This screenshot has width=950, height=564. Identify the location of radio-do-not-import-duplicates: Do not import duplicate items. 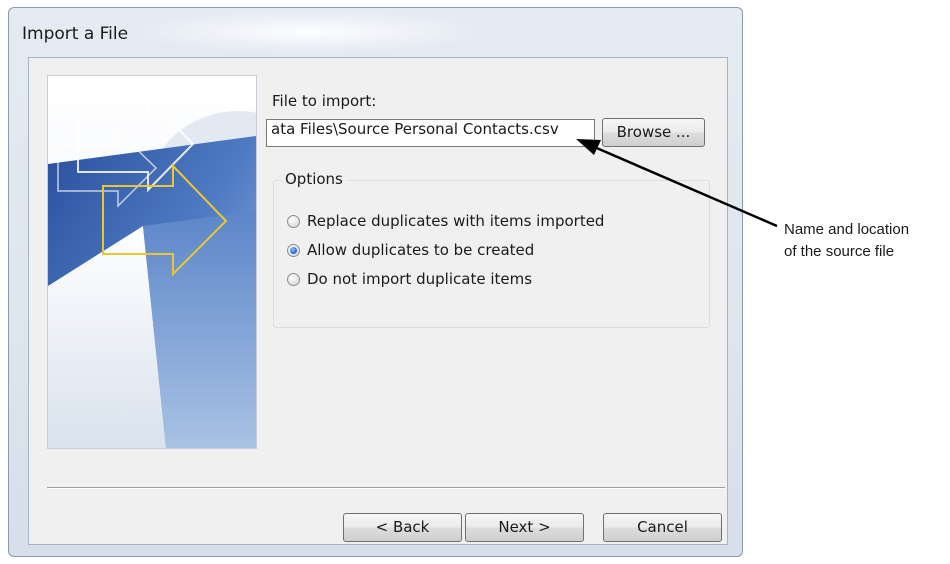
(409, 279).